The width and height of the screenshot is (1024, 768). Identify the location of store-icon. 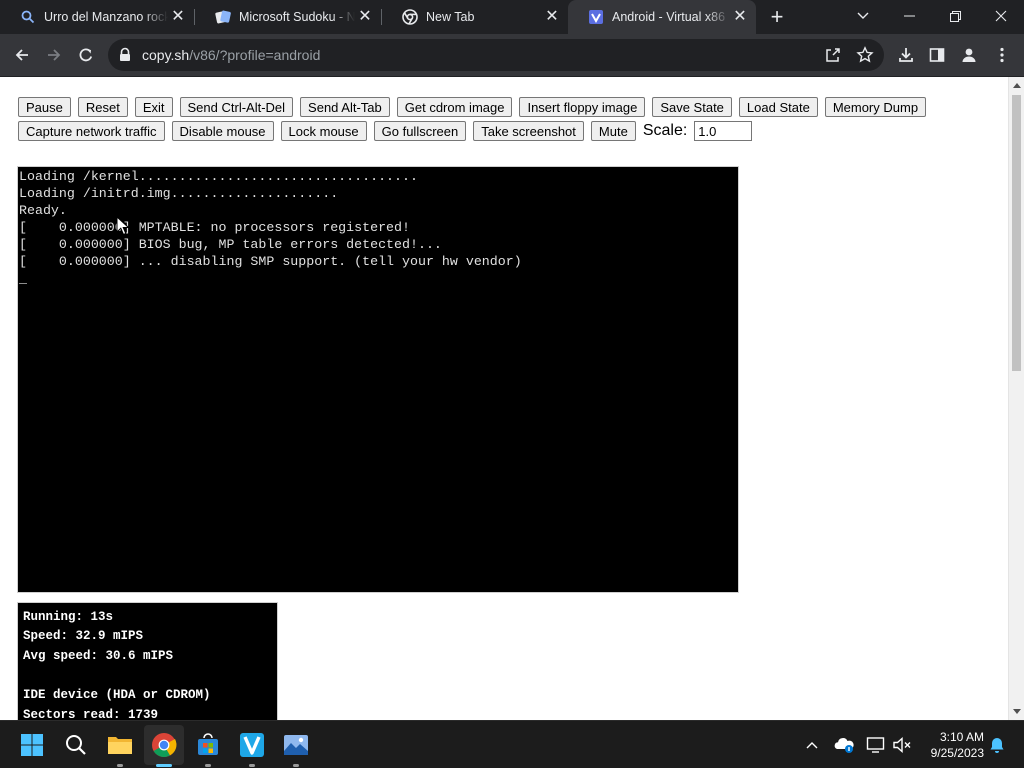
(208, 745).